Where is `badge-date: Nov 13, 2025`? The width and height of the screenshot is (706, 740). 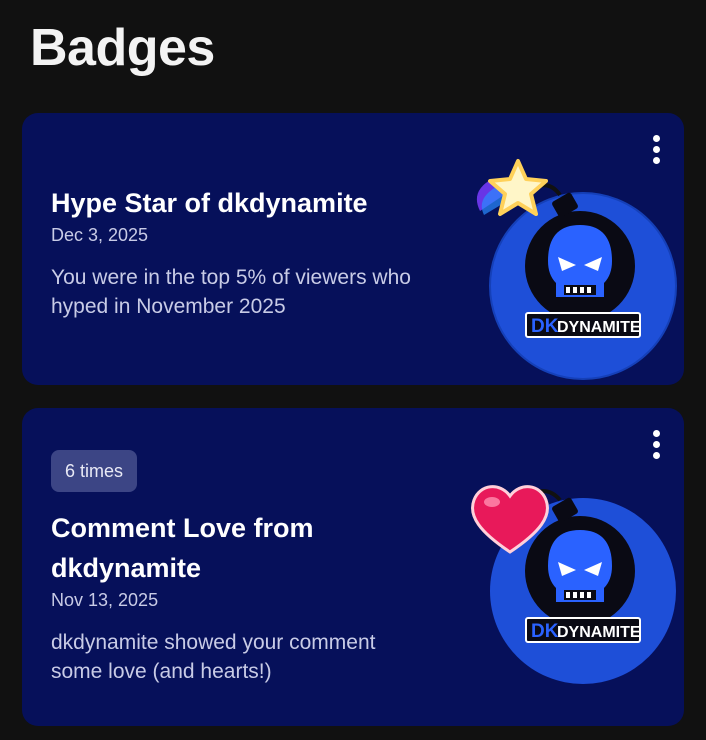
badge-date: Nov 13, 2025 is located at coordinates (105, 600).